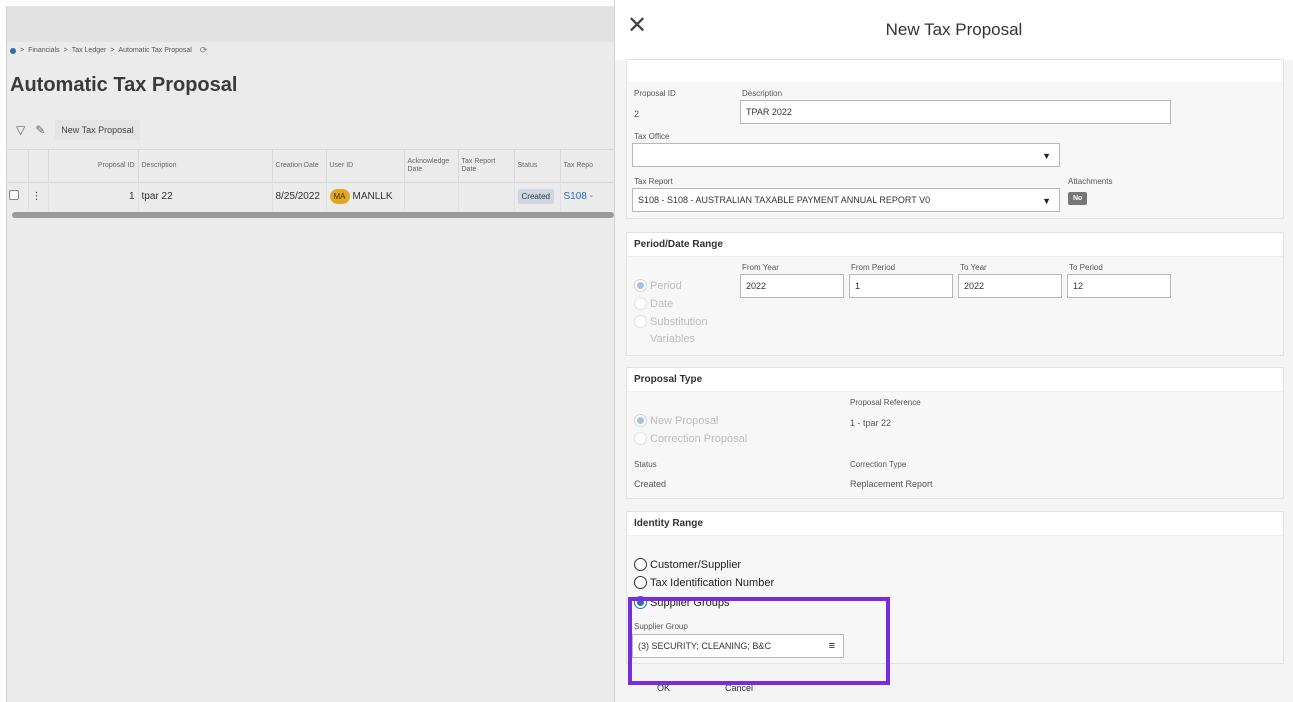  Describe the element at coordinates (97, 130) in the screenshot. I see `new-tax-proposal-button: New Tax Proposal` at that location.